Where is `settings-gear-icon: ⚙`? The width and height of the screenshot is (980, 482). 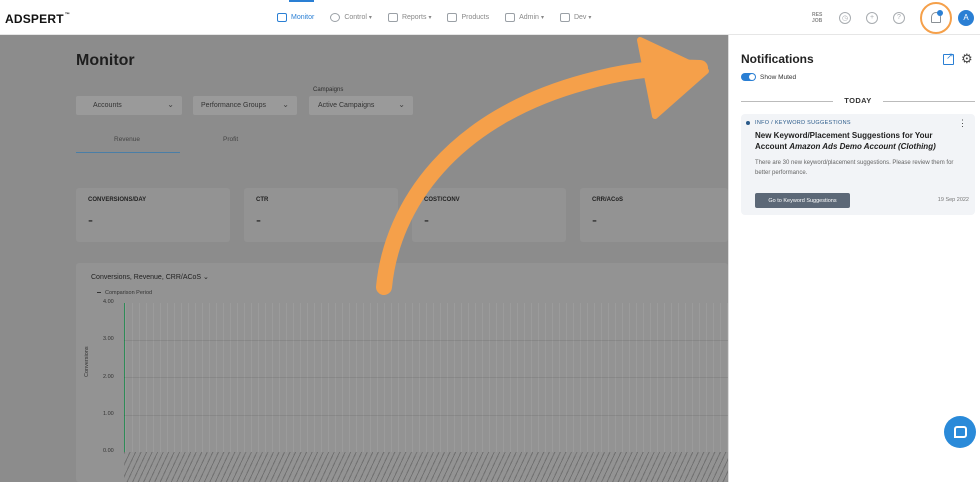
settings-gear-icon: ⚙ is located at coordinates (967, 59).